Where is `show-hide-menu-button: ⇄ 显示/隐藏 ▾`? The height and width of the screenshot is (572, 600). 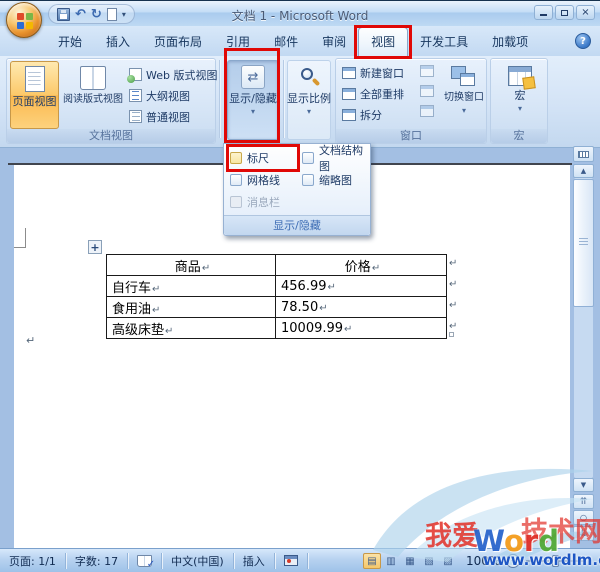
show-hide-menu-button: ⇄ 显示/隐藏 ▾ is located at coordinates (253, 100).